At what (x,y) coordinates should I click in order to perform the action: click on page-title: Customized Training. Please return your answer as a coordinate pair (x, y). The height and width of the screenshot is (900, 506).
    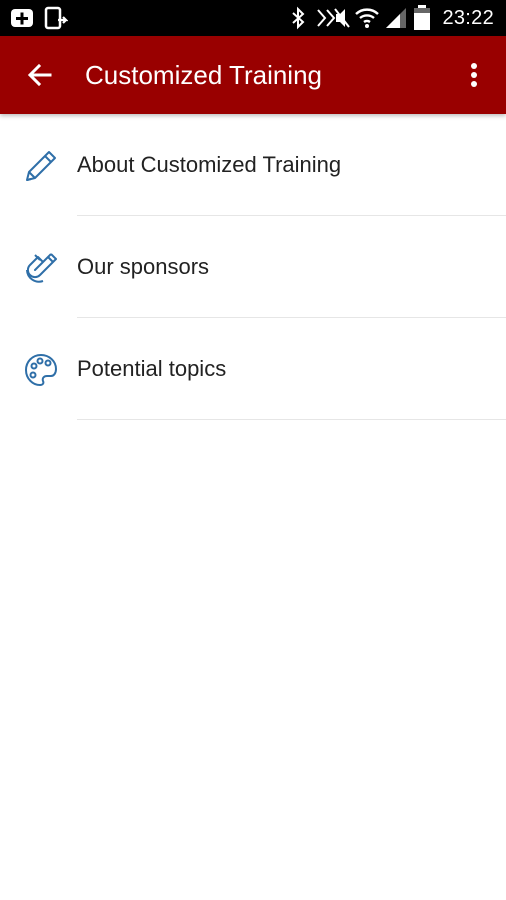
    Looking at the image, I should click on (203, 75).